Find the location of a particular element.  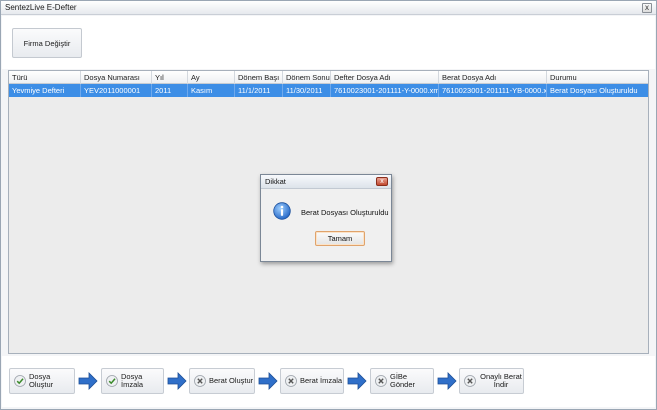

berat-olustur-button: Berat Oluştur is located at coordinates (222, 381).